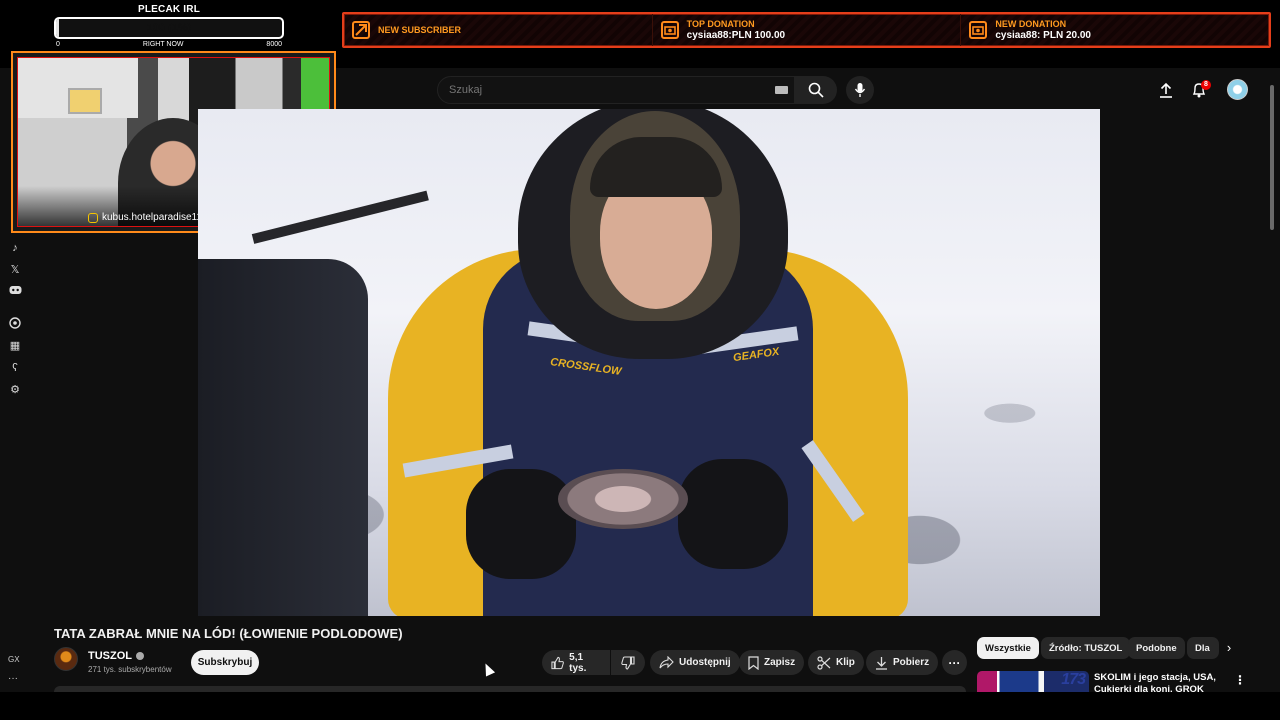 This screenshot has width=1280, height=720. I want to click on subscriber-count: 271 tys. subskrybentów, so click(130, 669).